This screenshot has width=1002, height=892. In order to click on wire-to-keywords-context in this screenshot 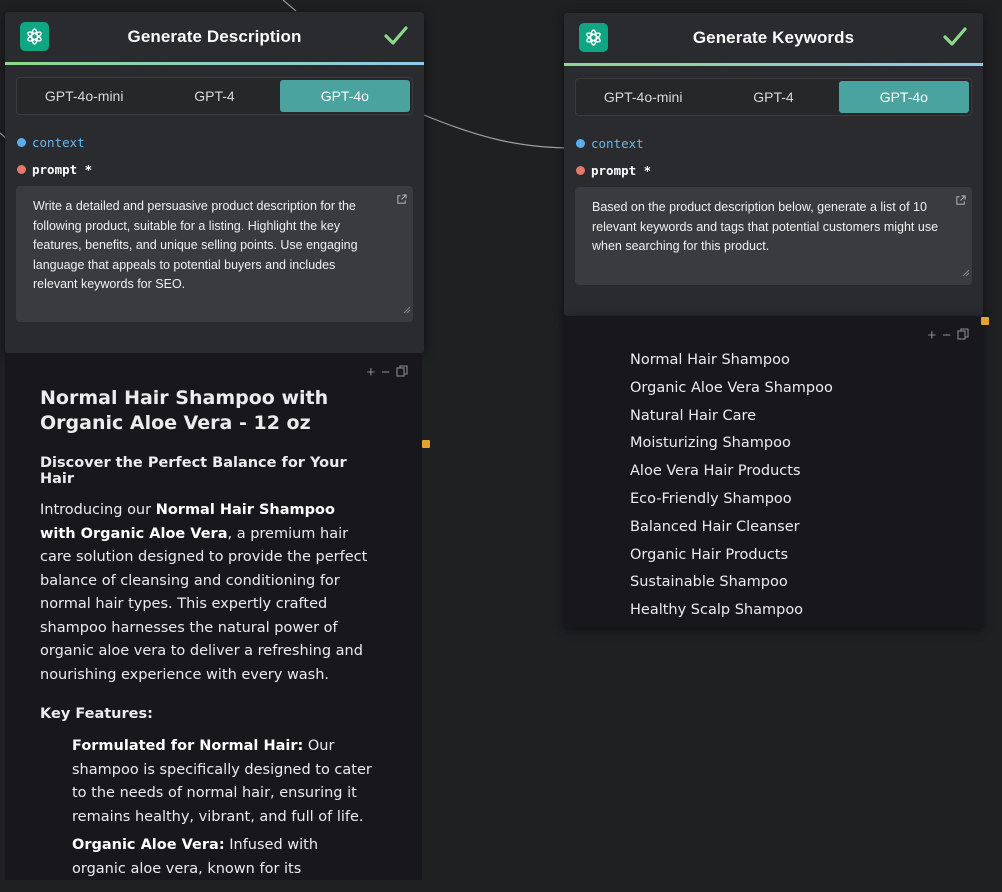, I will do `click(499, 131)`.